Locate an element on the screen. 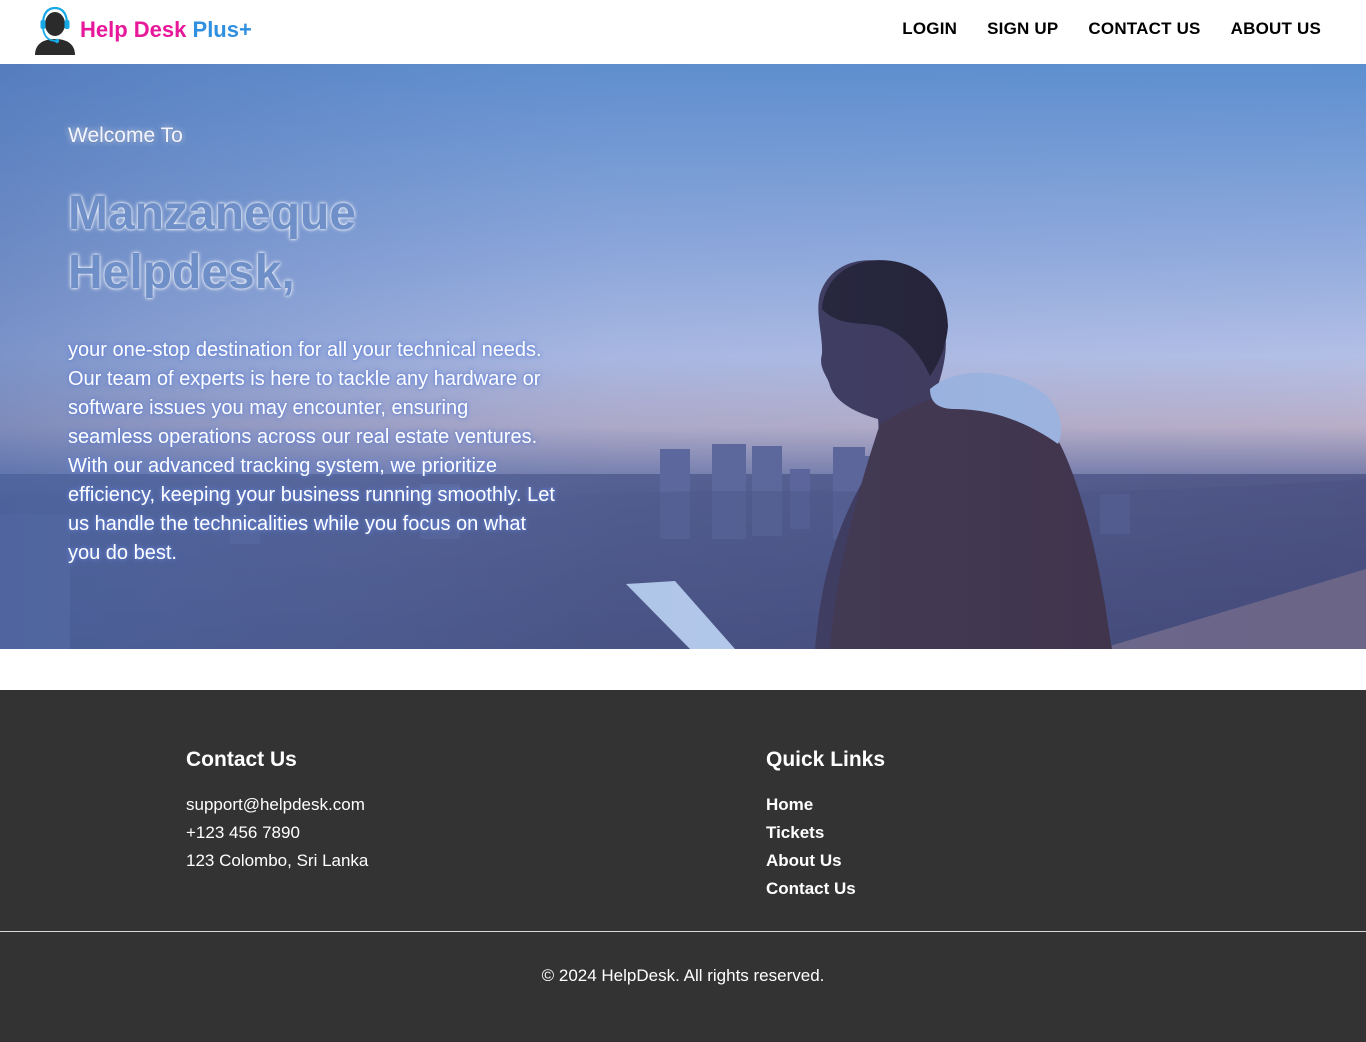  brand-name: Help Desk Plus+ is located at coordinates (166, 30).